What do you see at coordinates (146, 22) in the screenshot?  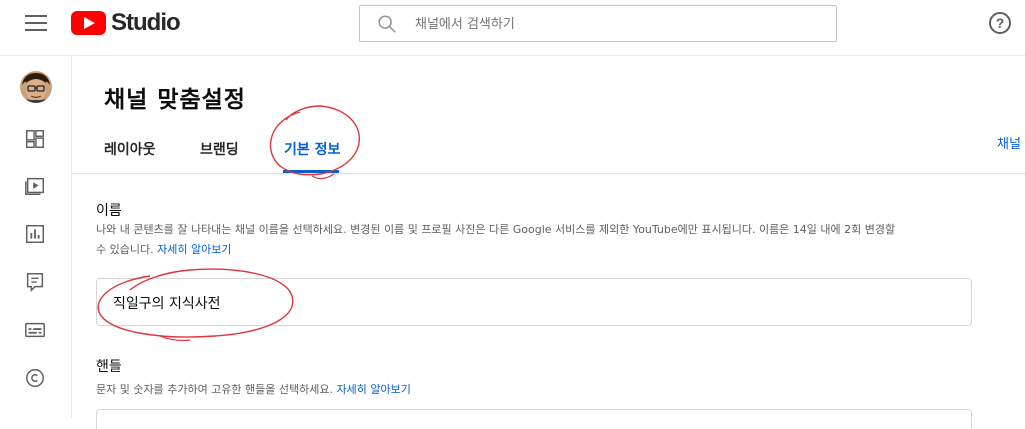 I see `logo-text: Studio` at bounding box center [146, 22].